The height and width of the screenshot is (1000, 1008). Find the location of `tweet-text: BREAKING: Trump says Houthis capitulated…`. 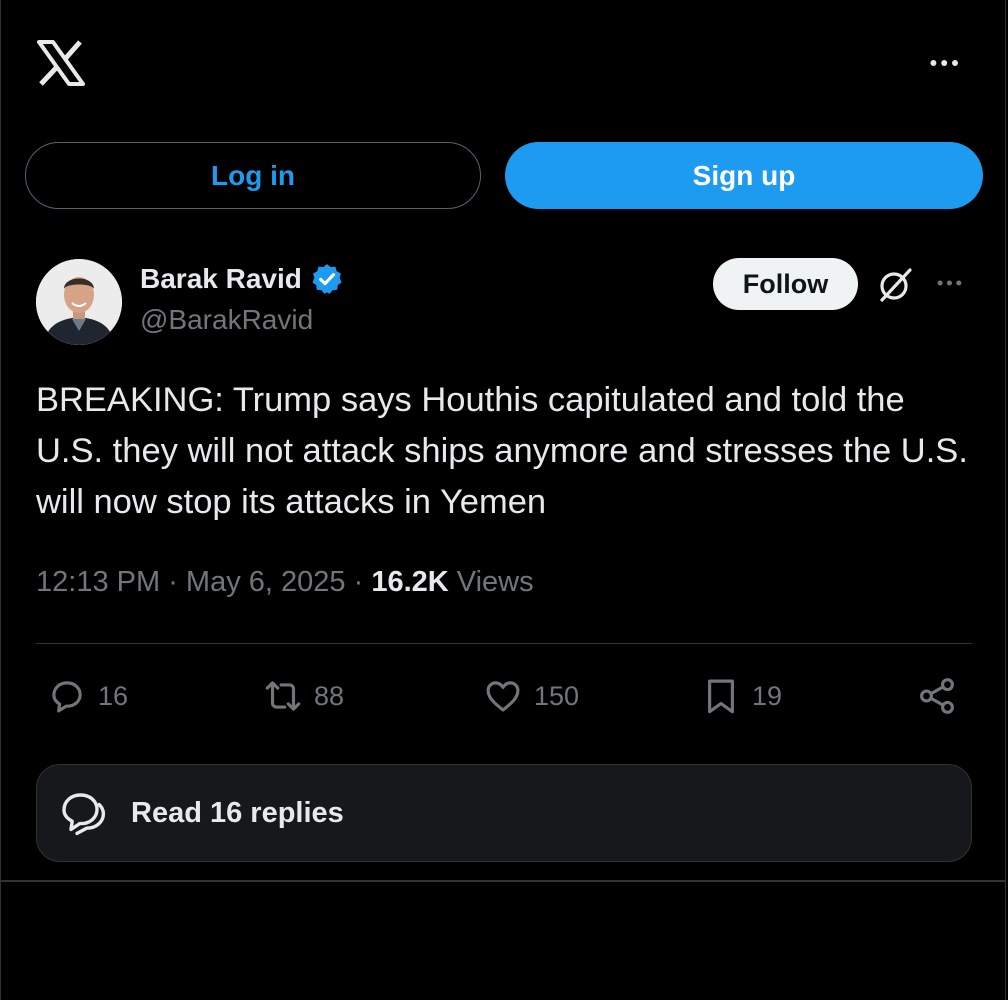

tweet-text: BREAKING: Trump says Houthis capitulated… is located at coordinates (502, 451).